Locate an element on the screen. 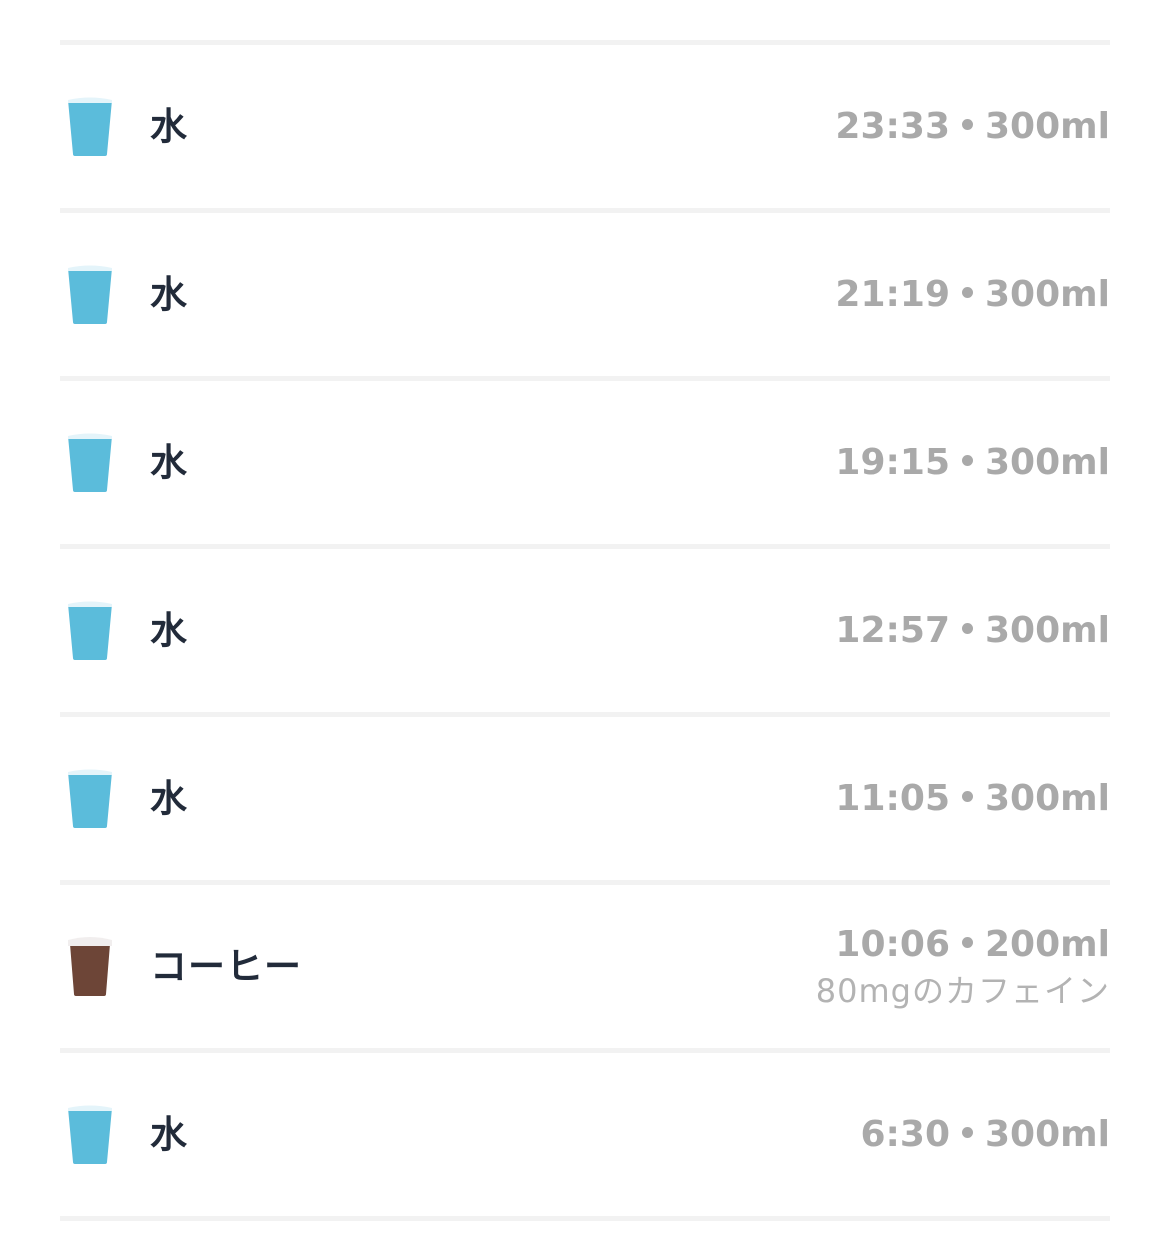  drink-meta: 19:15 300ml is located at coordinates (972, 462).